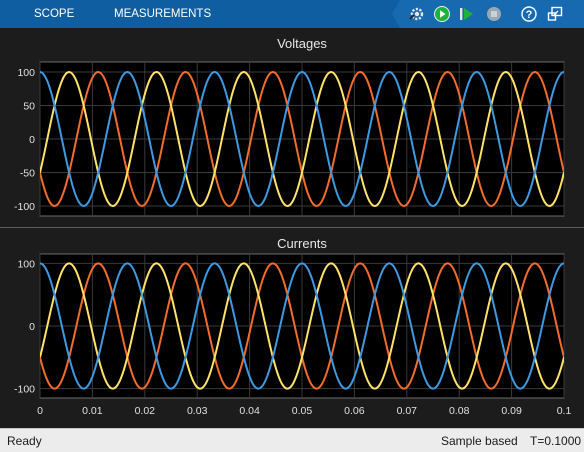  Describe the element at coordinates (292, 14) in the screenshot. I see `toolbar: SCOPE MEASUREMENTS ?` at that location.